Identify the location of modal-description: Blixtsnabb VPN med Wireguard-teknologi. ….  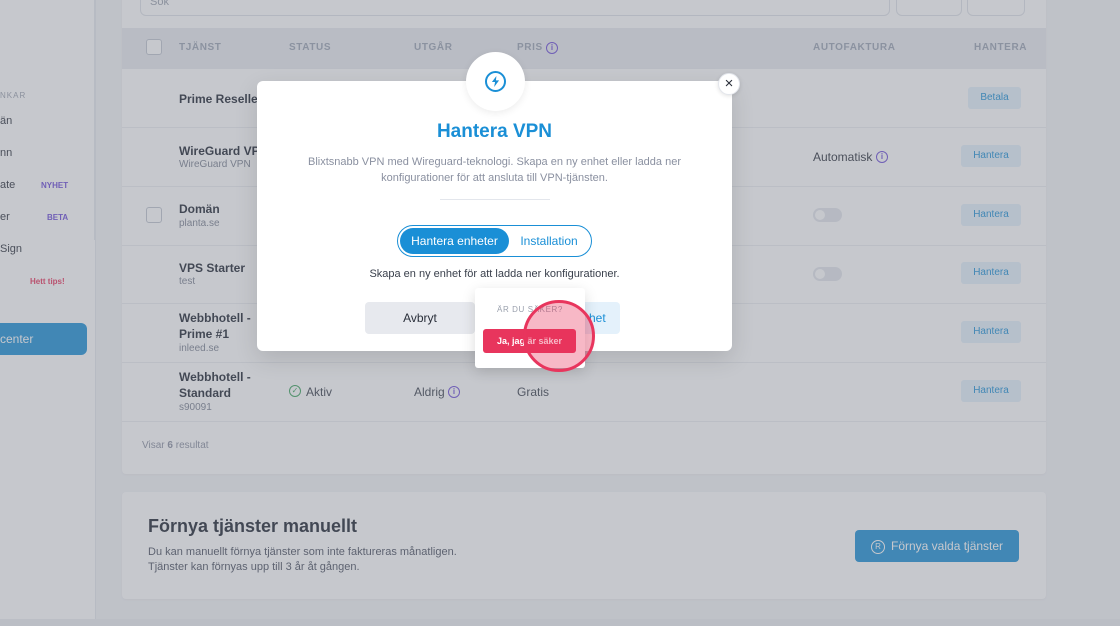
(494, 170).